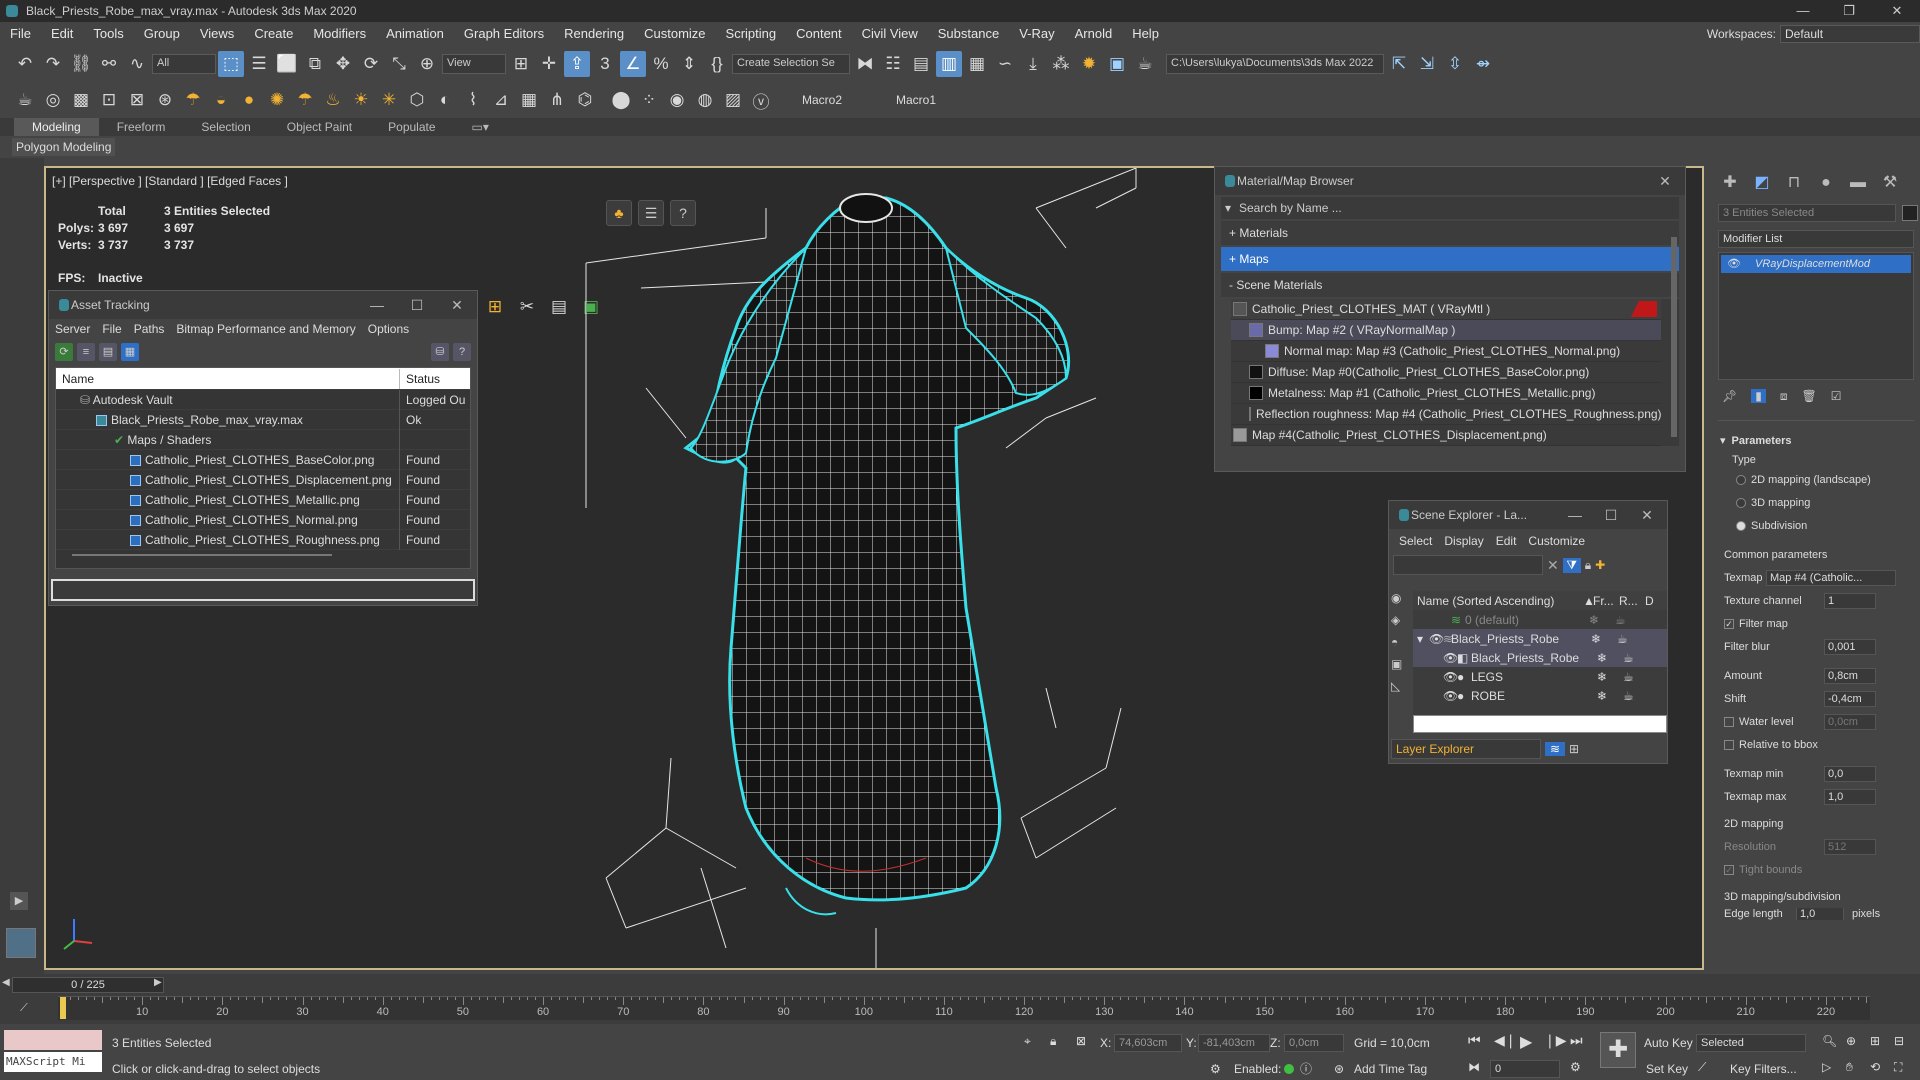 The image size is (1920, 1080). Describe the element at coordinates (1556, 541) in the screenshot. I see `se-menu-customize: Customize` at that location.